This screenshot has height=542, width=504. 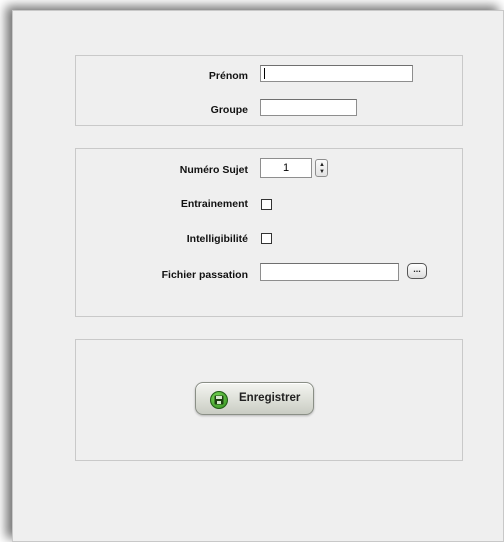 I want to click on intelligibility-checkbox, so click(x=266, y=238).